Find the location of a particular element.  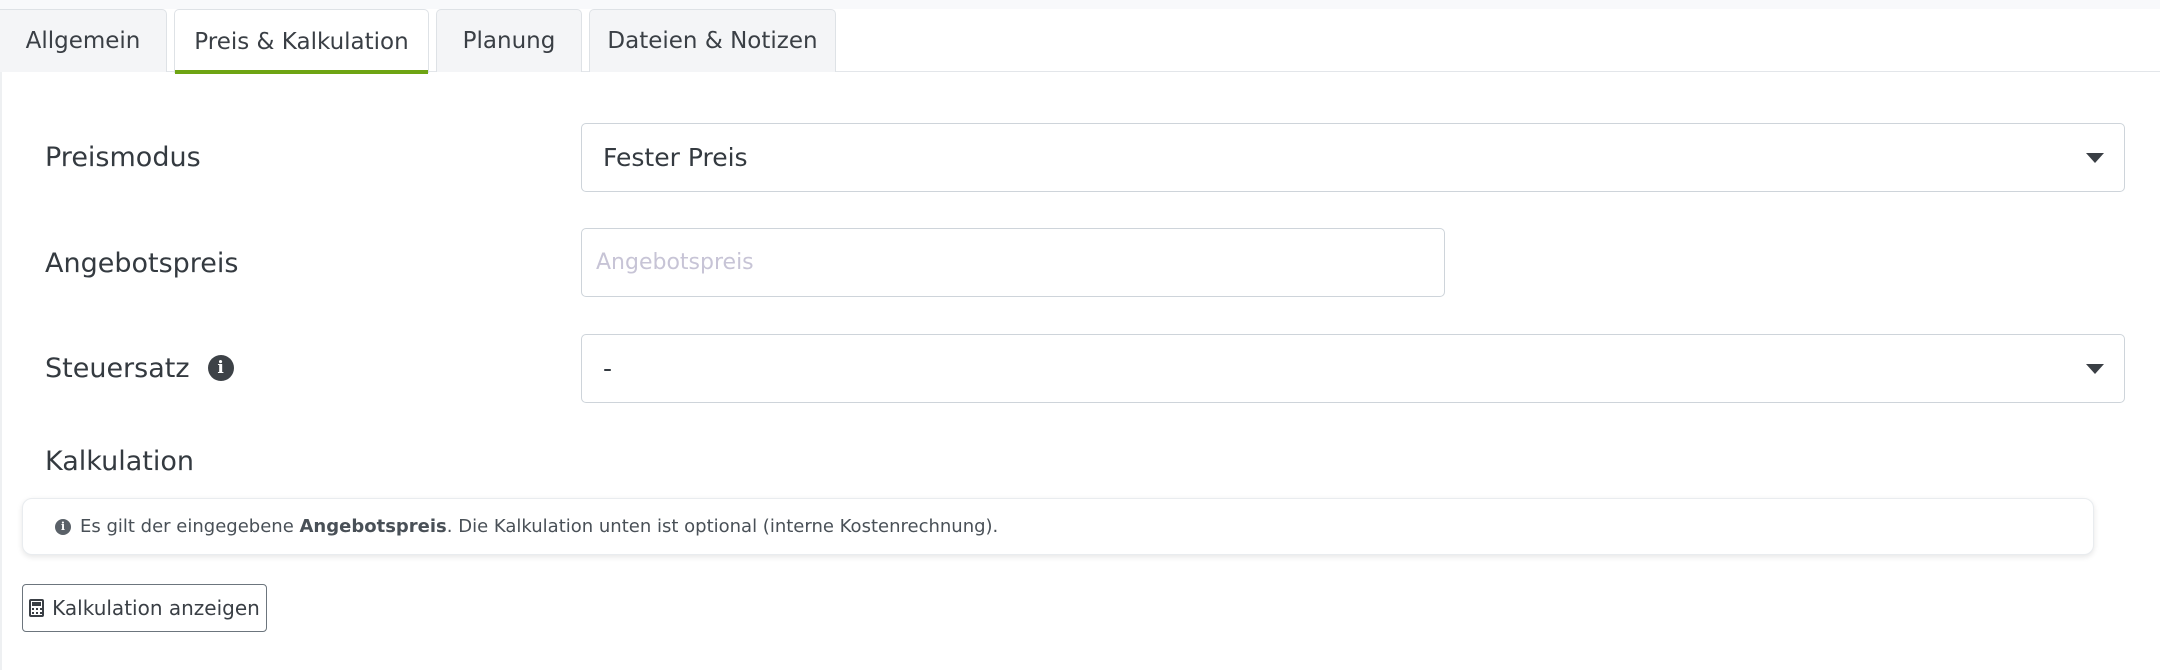

tab-label: Dateien & Notizen is located at coordinates (712, 41).